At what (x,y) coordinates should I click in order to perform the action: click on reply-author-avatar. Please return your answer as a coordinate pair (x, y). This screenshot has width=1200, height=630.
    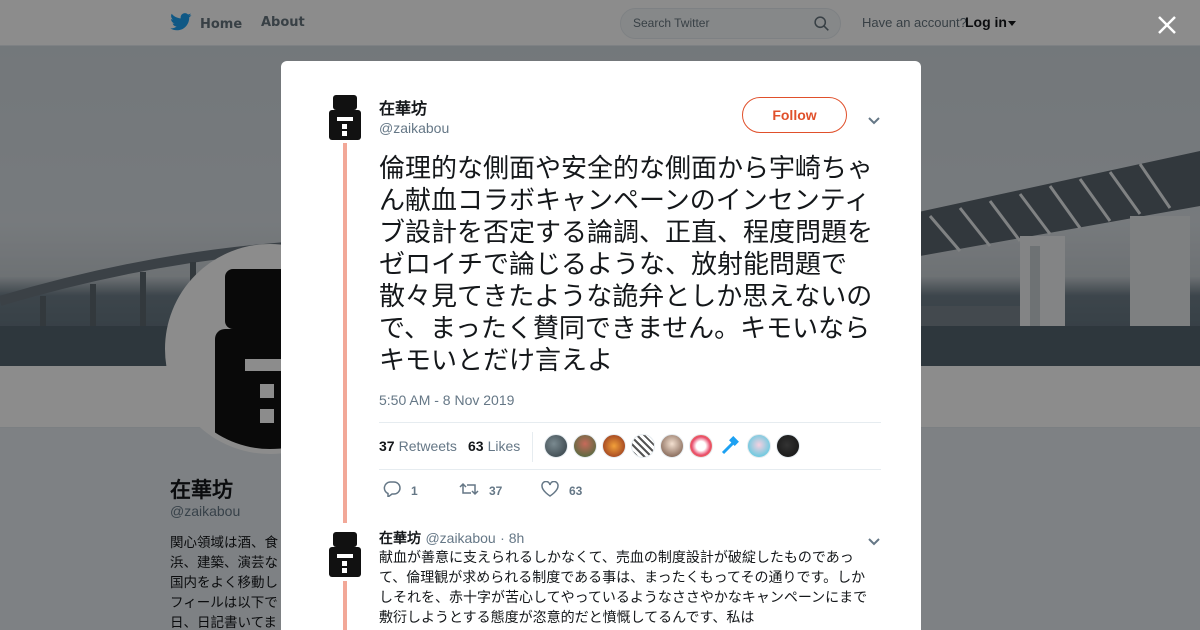
    Looking at the image, I should click on (345, 554).